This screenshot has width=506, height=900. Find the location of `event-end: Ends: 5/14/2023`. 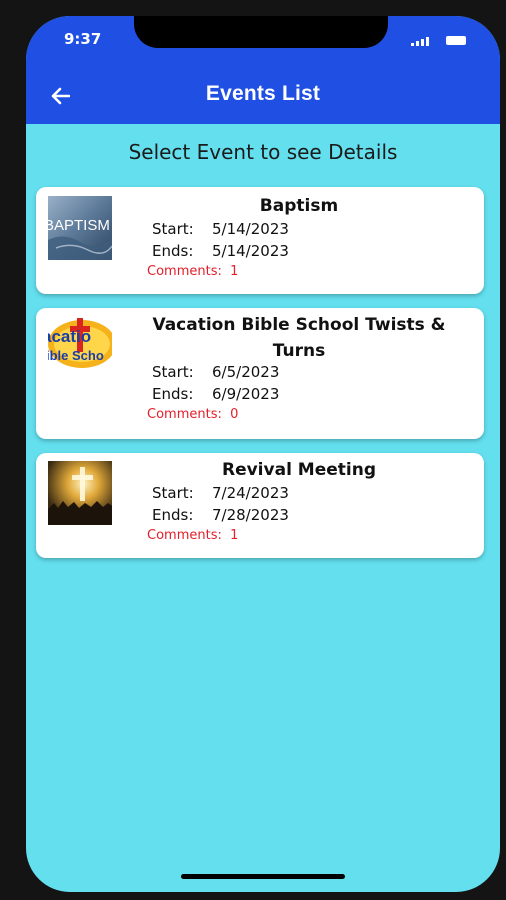

event-end: Ends: 5/14/2023 is located at coordinates (220, 251).